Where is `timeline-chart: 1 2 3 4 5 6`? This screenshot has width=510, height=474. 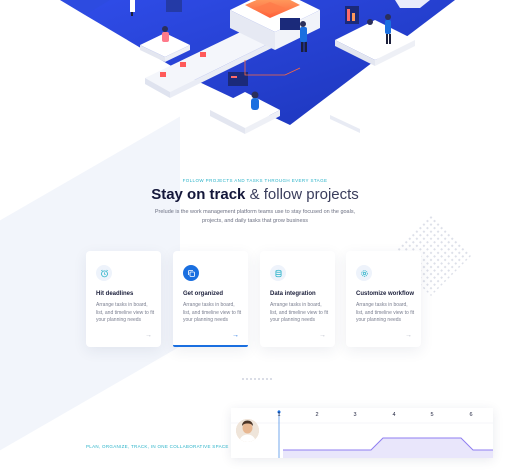 timeline-chart: 1 2 3 4 5 6 is located at coordinates (362, 434).